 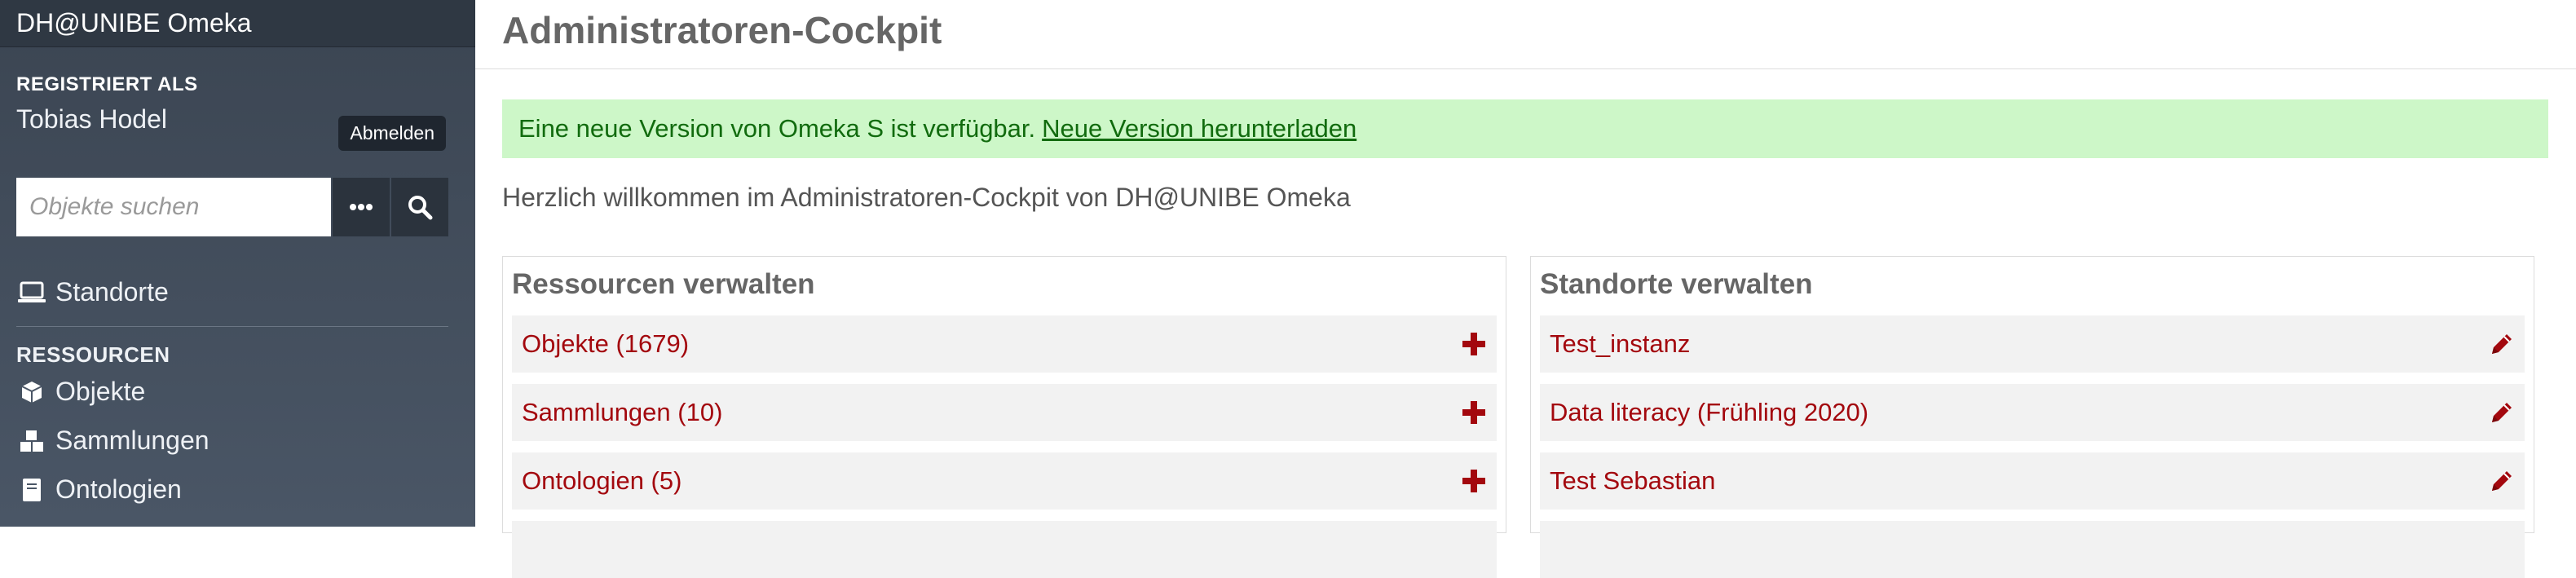 I want to click on sidebar-item-standorte: Standorte, so click(x=92, y=292).